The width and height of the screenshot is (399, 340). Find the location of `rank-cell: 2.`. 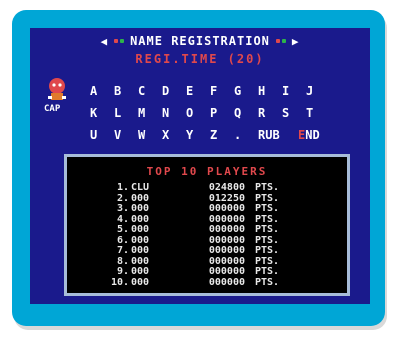

rank-cell: 2. is located at coordinates (122, 198).